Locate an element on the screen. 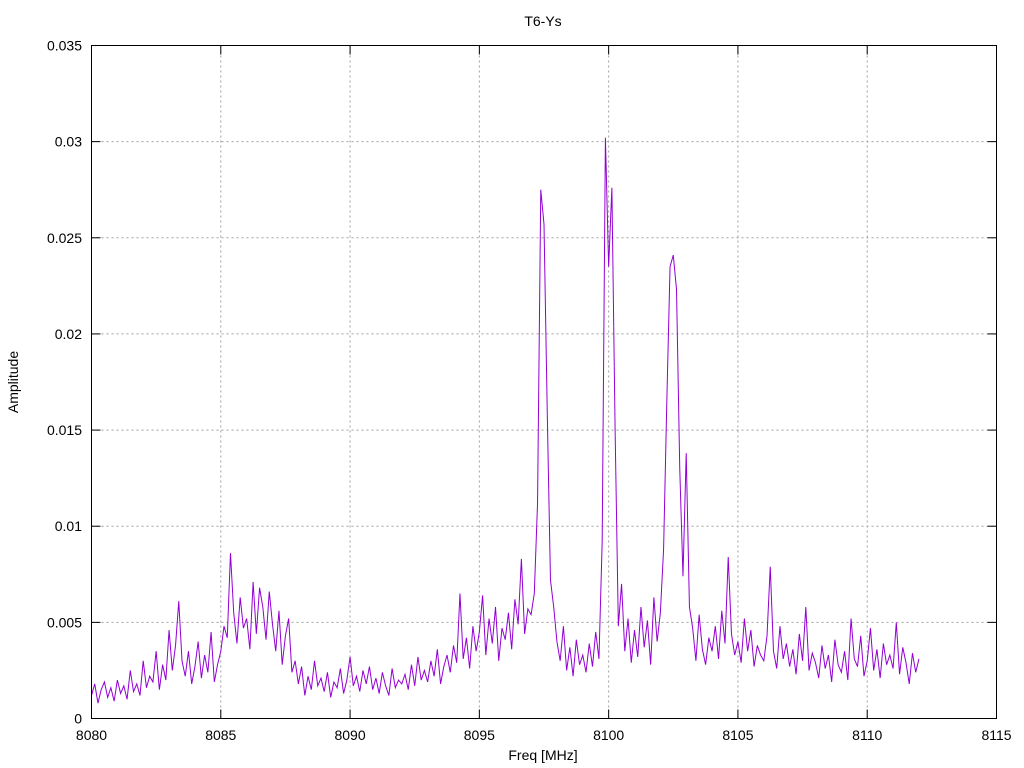  chart-title: T6-Ys is located at coordinates (542, 21).